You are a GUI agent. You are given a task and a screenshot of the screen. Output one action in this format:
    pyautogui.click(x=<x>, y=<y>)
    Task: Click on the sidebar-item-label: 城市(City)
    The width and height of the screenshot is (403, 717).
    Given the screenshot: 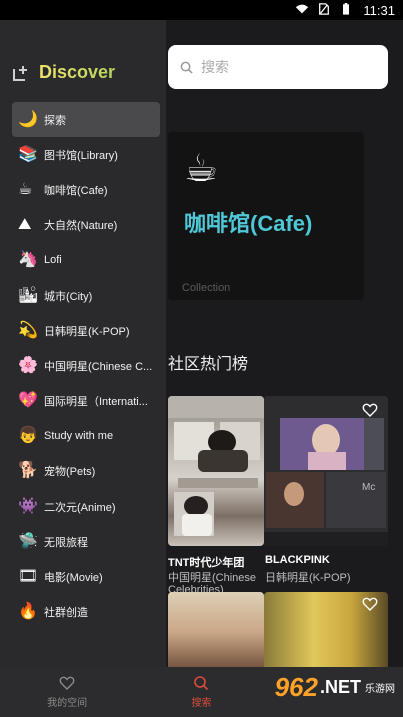 What is the action you would take?
    pyautogui.click(x=68, y=296)
    